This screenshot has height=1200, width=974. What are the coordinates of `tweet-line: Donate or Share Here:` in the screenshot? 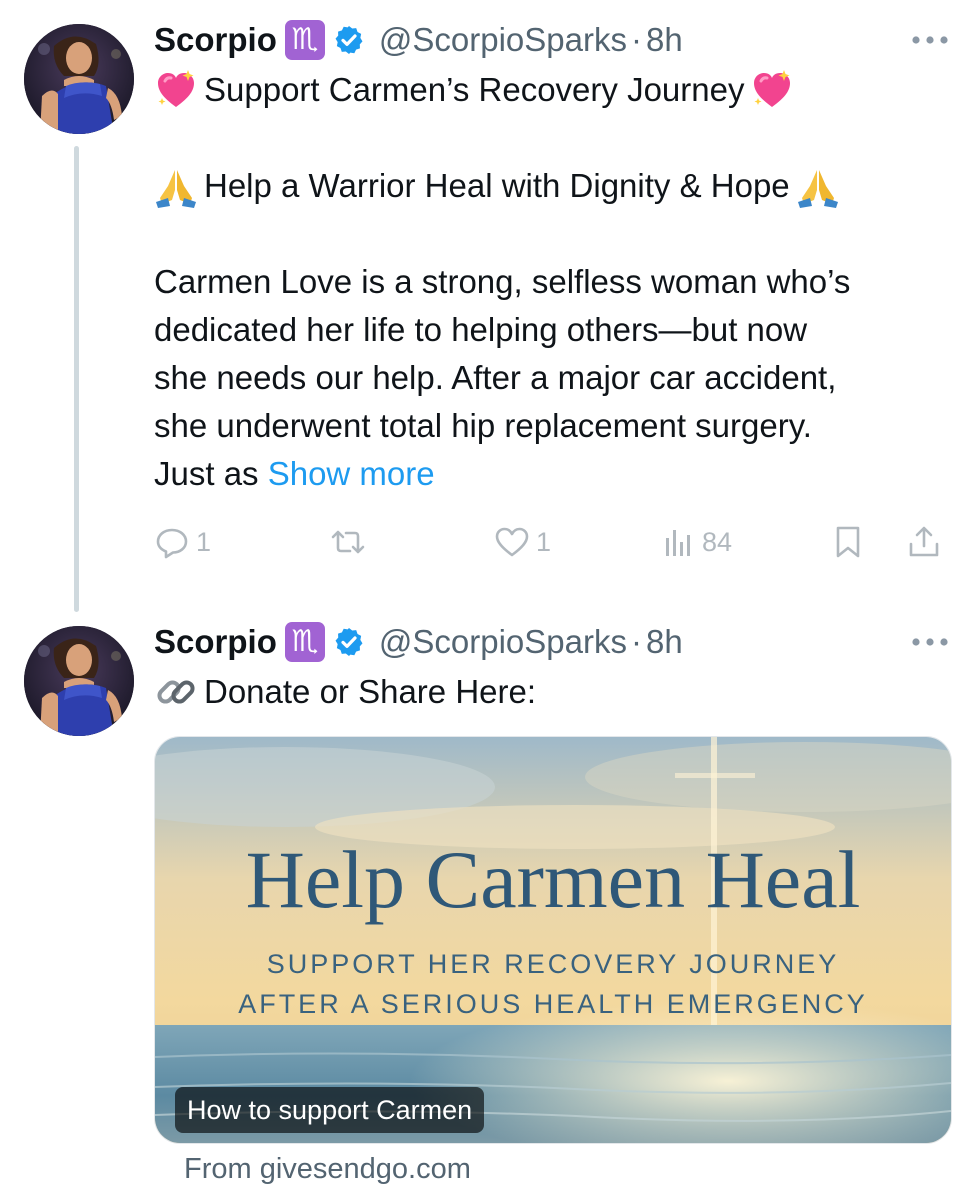 It's located at (554, 692).